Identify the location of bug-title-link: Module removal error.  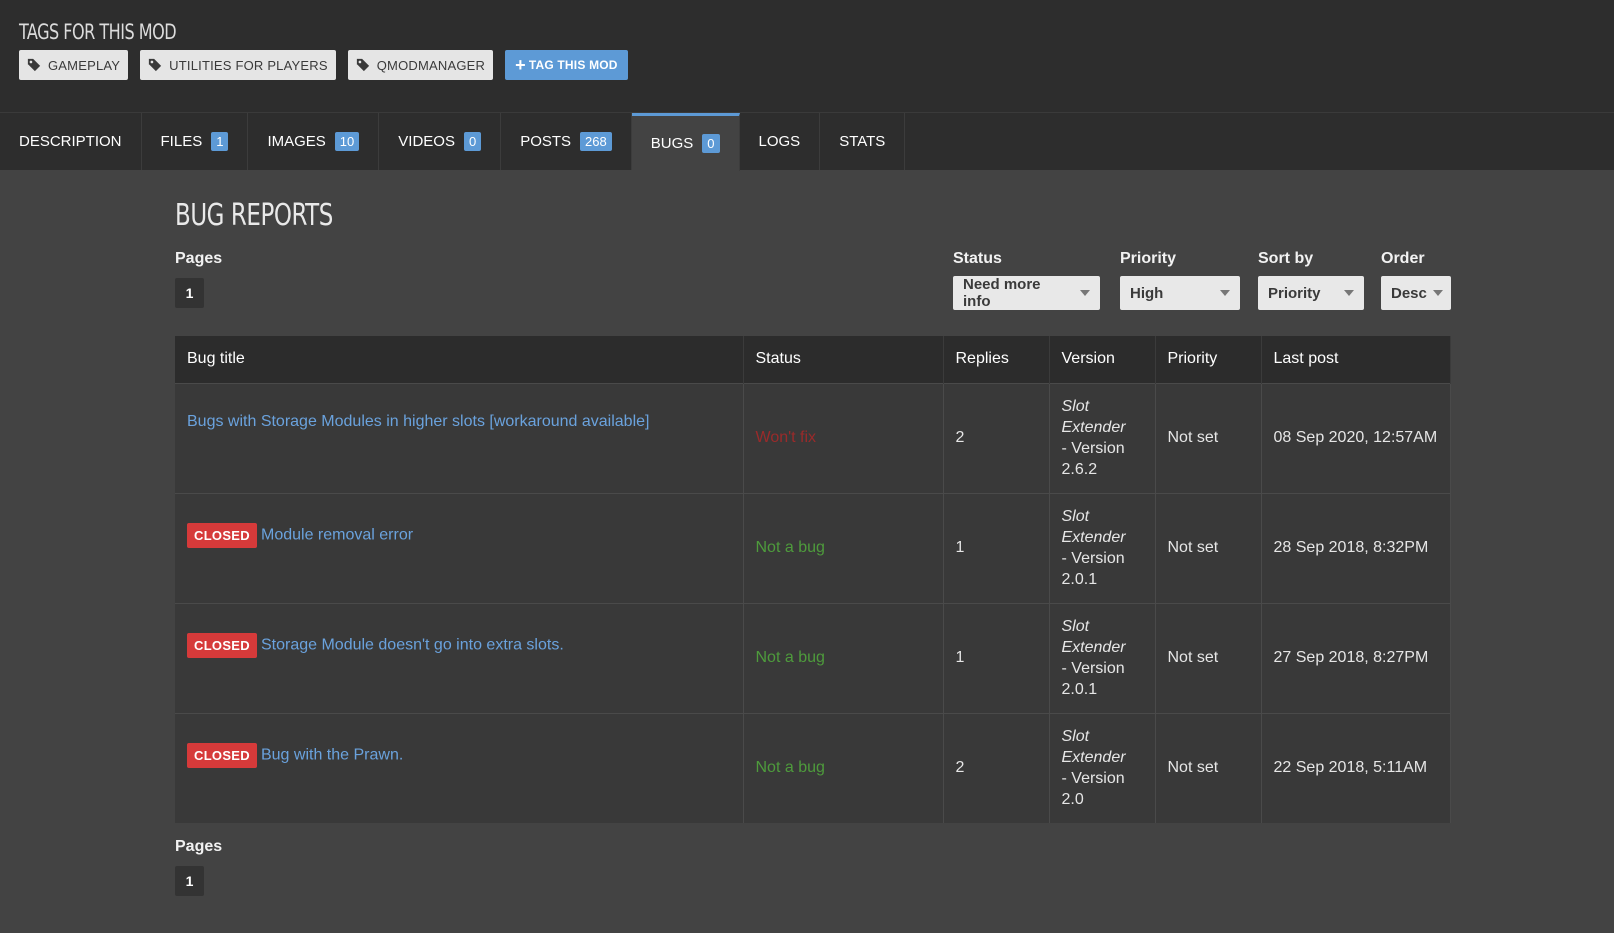
(337, 534).